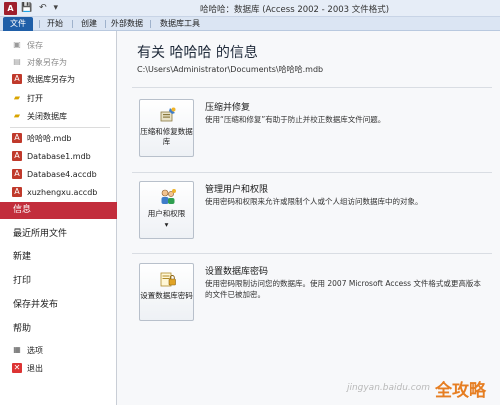 The width and height of the screenshot is (500, 405). What do you see at coordinates (250, 24) in the screenshot?
I see `ribbon-tab-bar: 文件 开始 创建 外部数据 数据库工具` at bounding box center [250, 24].